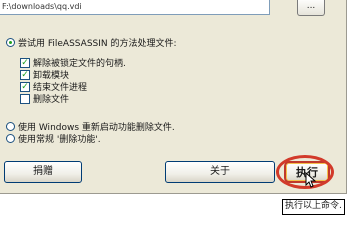  What do you see at coordinates (220, 172) in the screenshot?
I see `about-button: 关于` at bounding box center [220, 172].